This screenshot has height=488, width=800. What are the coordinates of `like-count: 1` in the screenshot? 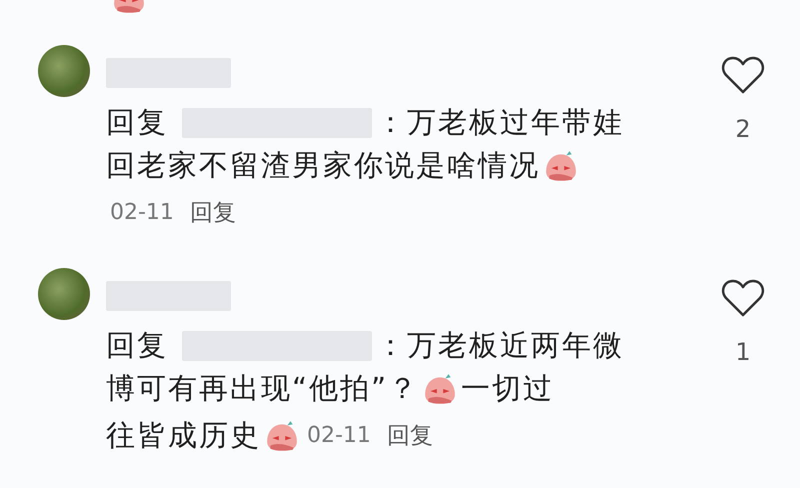 It's located at (743, 352).